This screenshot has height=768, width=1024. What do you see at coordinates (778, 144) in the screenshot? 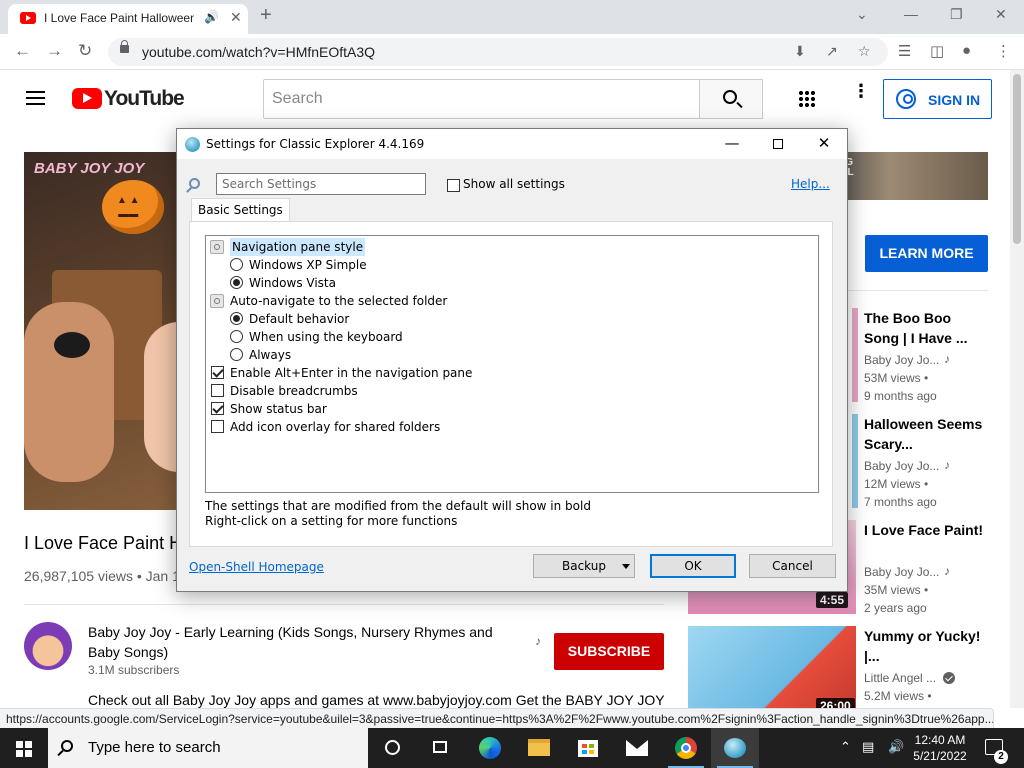
I see `dialog-maximize-button` at bounding box center [778, 144].